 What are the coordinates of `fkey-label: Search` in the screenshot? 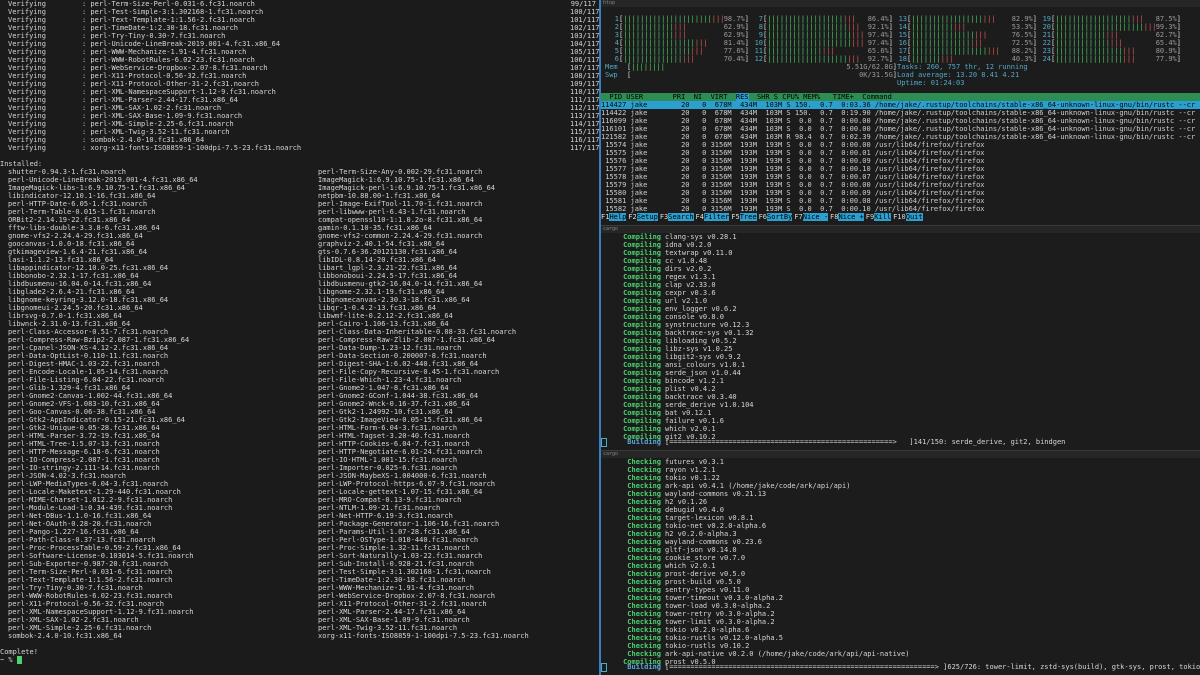 It's located at (681, 217).